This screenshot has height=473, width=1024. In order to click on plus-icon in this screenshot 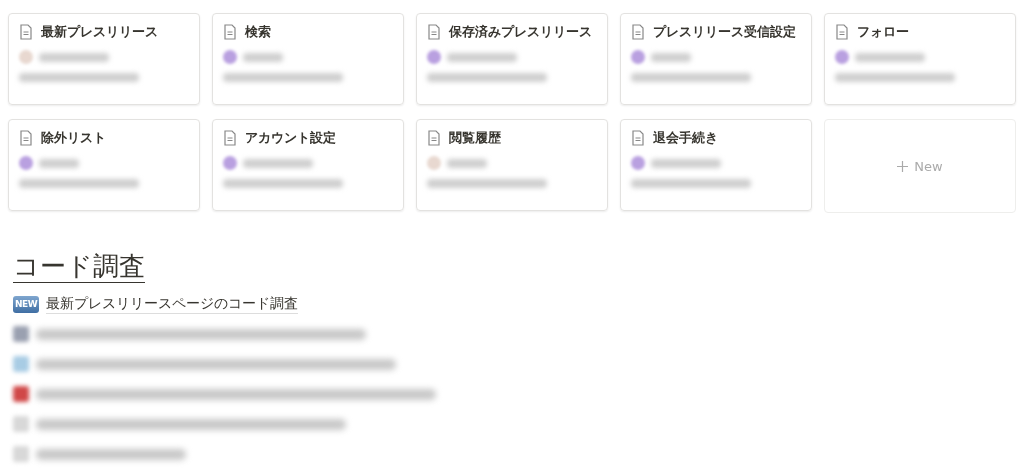, I will do `click(903, 166)`.